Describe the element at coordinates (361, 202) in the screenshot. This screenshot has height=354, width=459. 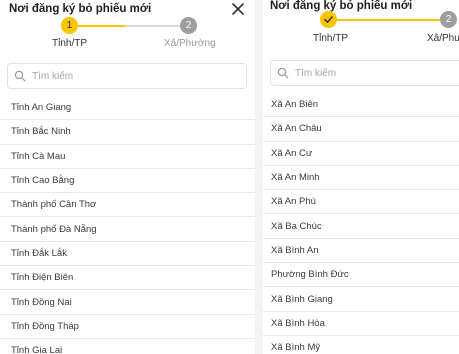
I see `list-item: Xã An Phú` at that location.